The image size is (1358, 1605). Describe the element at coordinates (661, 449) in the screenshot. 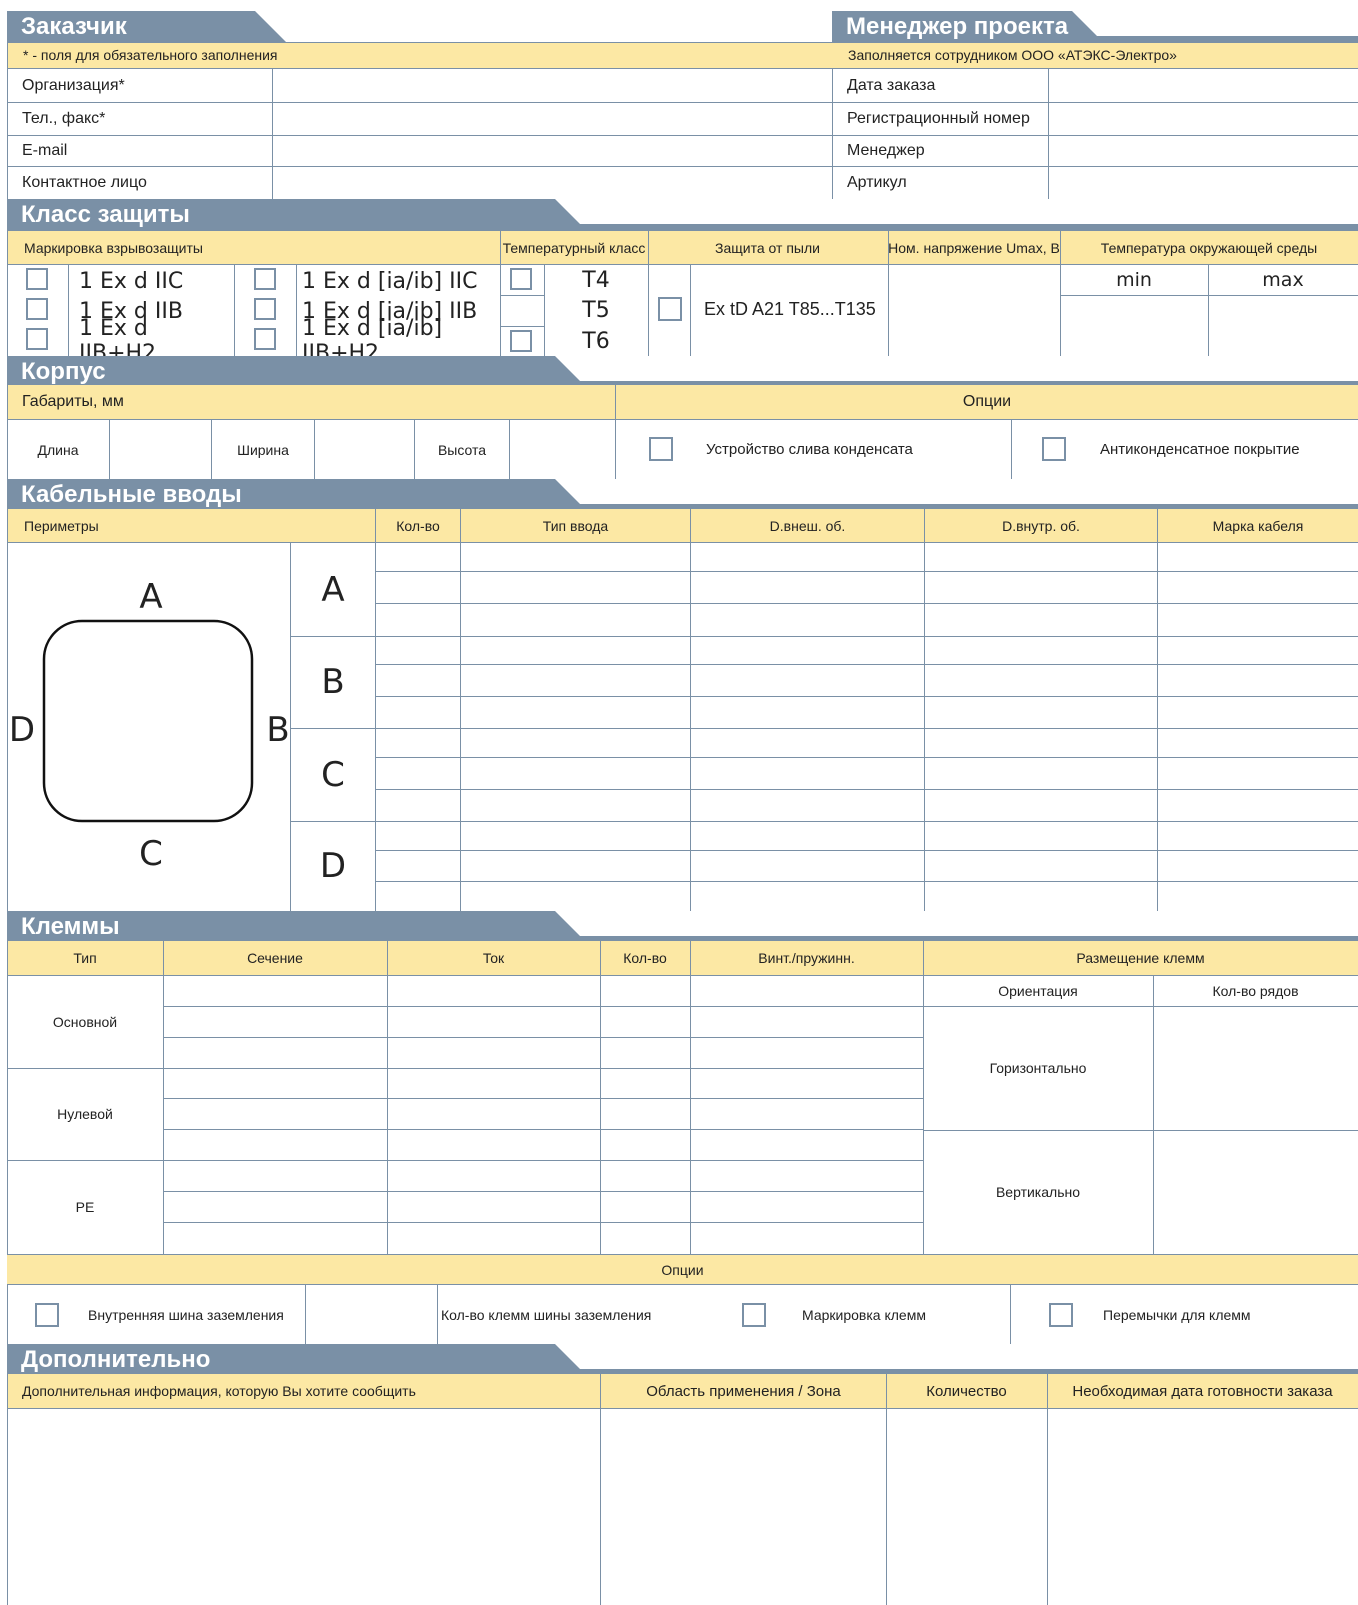

I see `checkbox-condensate-drain` at that location.